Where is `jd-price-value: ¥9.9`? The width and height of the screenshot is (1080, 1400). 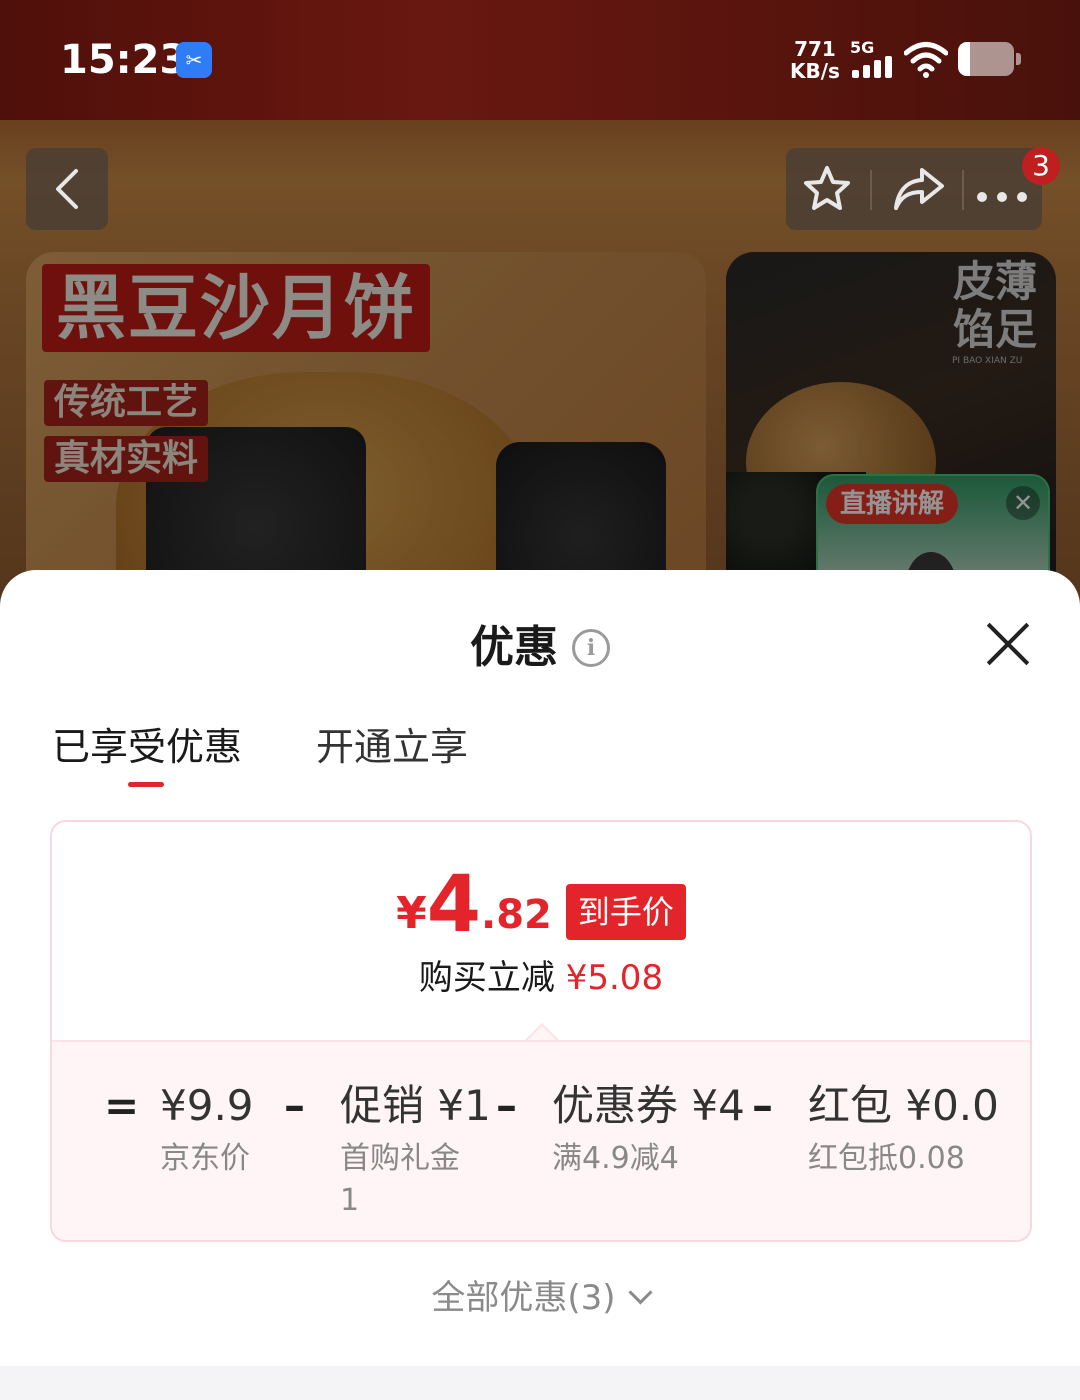 jd-price-value: ¥9.9 is located at coordinates (207, 1105).